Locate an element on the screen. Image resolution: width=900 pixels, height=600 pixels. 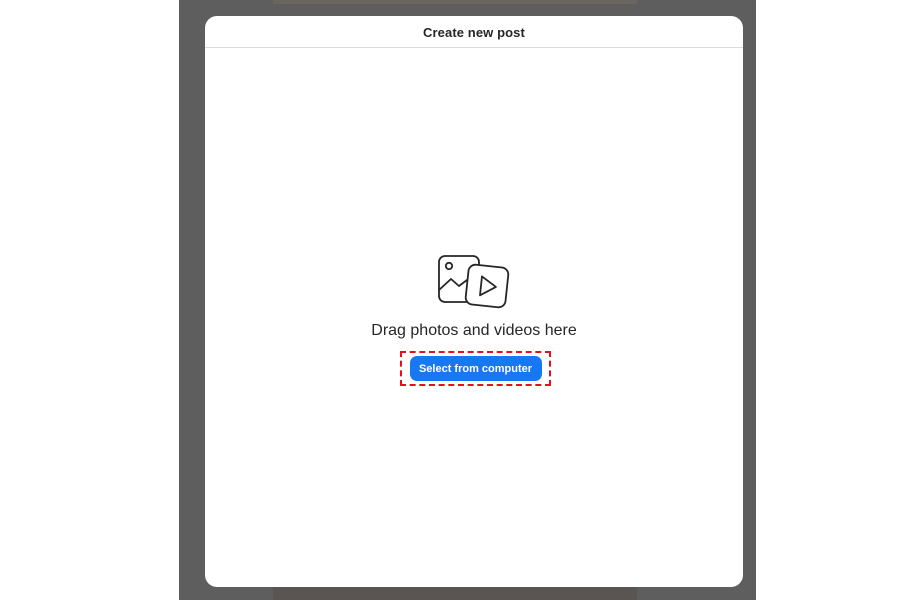
modal-title: Create new post is located at coordinates (474, 32).